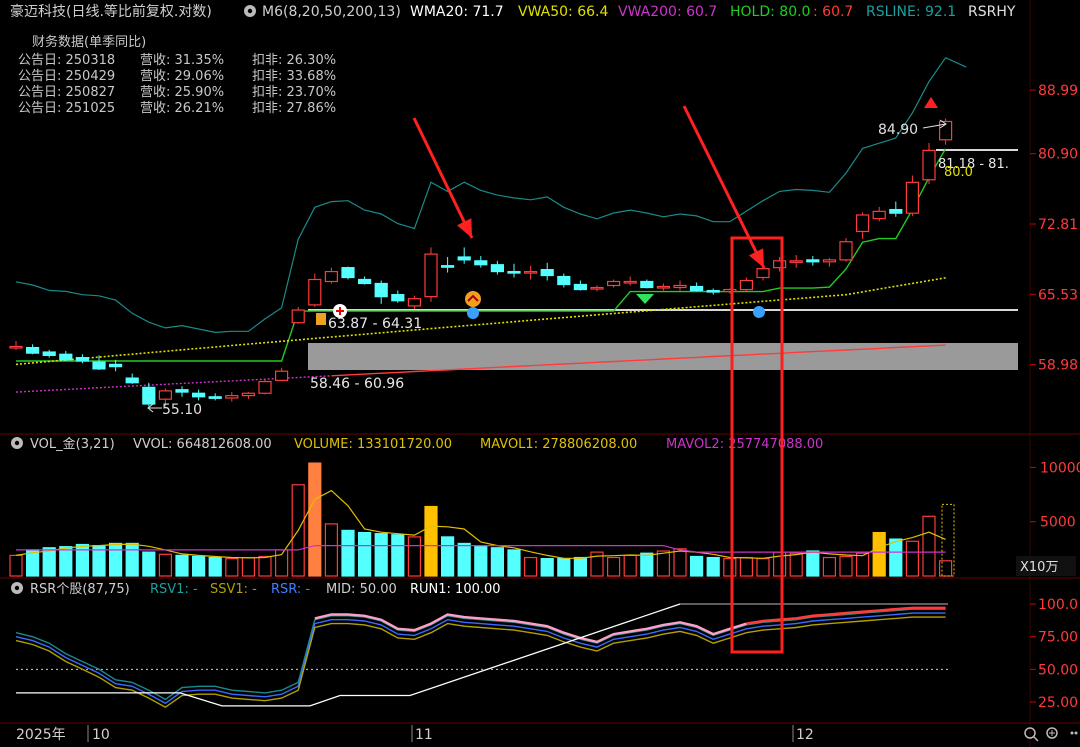 This screenshot has width=1080, height=747. Describe the element at coordinates (846, 615) in the screenshot. I see `rsr-strong-line` at that location.